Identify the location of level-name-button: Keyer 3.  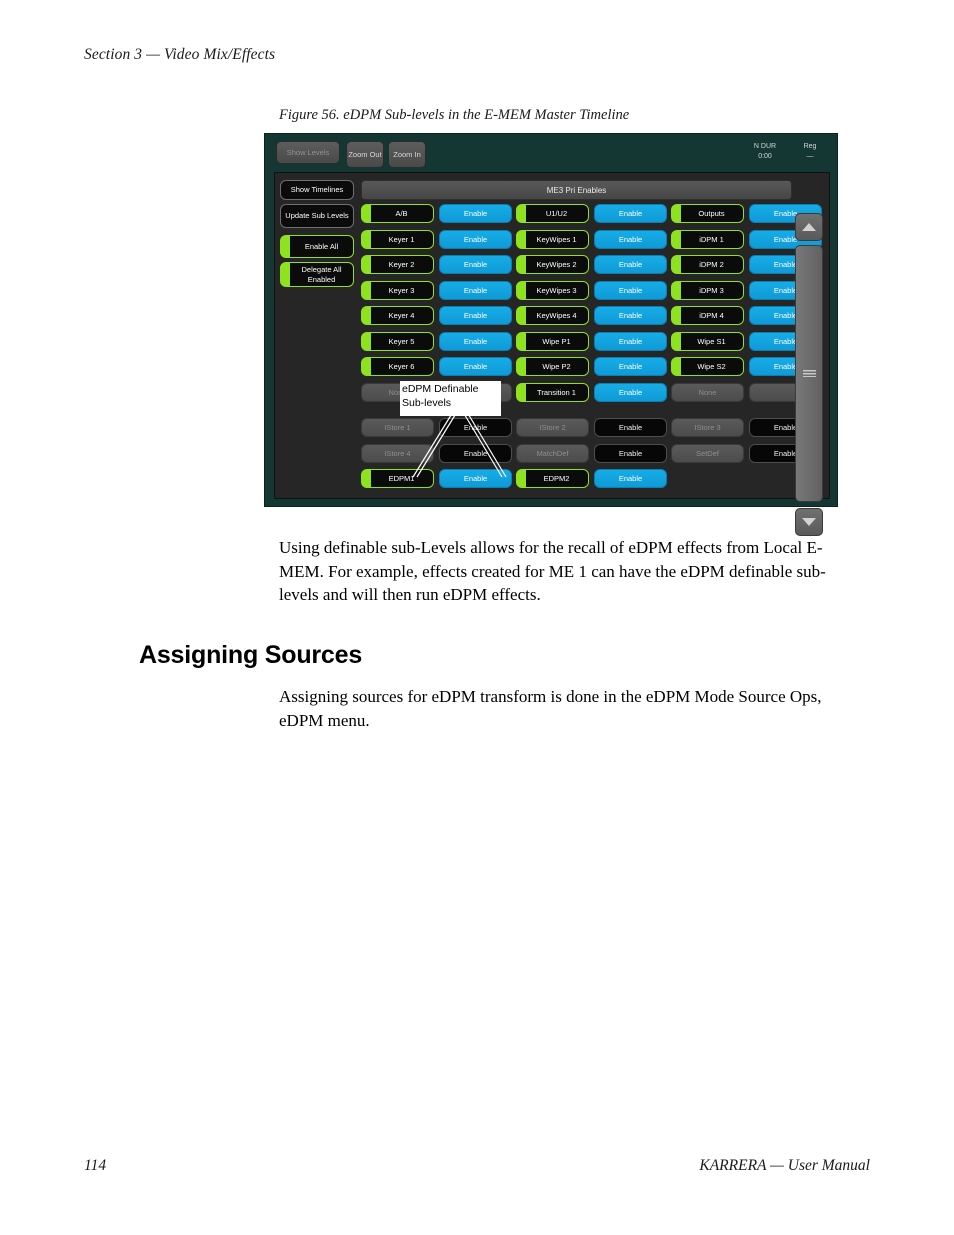
(397, 290).